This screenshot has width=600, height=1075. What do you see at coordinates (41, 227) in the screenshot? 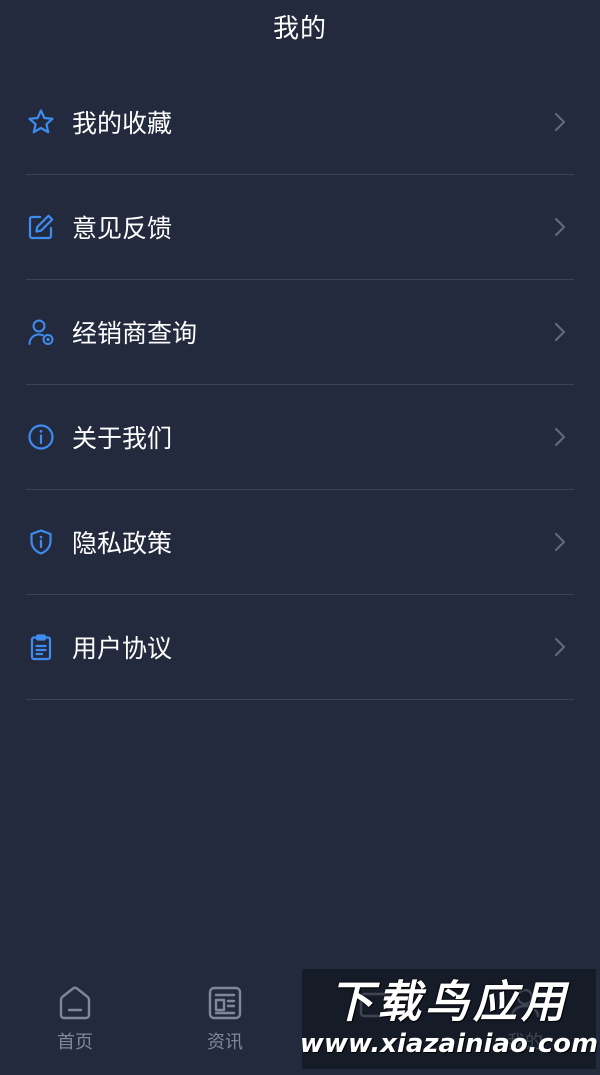
I see `edit-icon` at bounding box center [41, 227].